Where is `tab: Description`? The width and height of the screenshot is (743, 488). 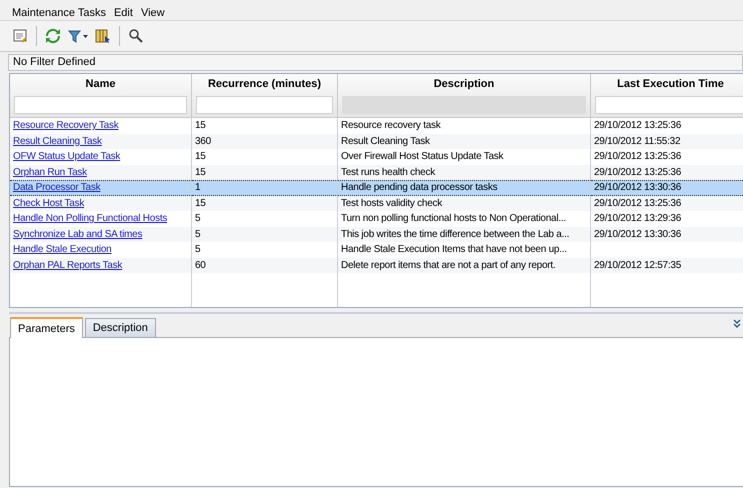
tab: Description is located at coordinates (120, 327).